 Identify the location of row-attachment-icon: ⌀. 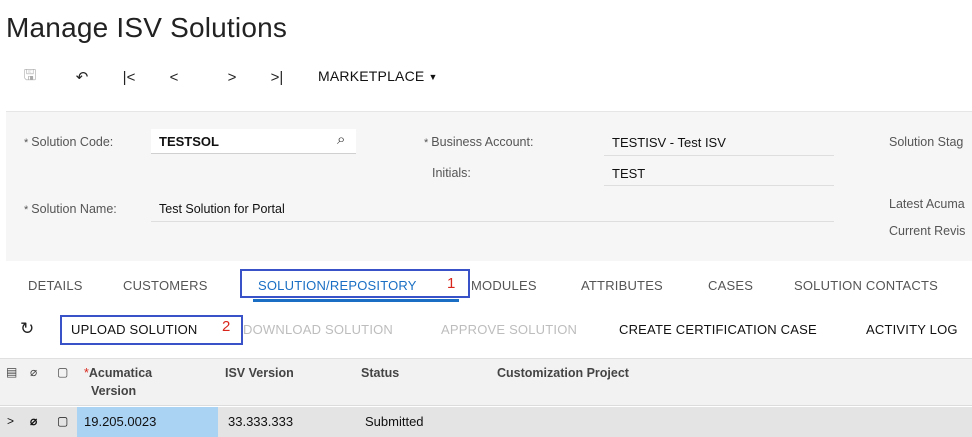
(33, 421).